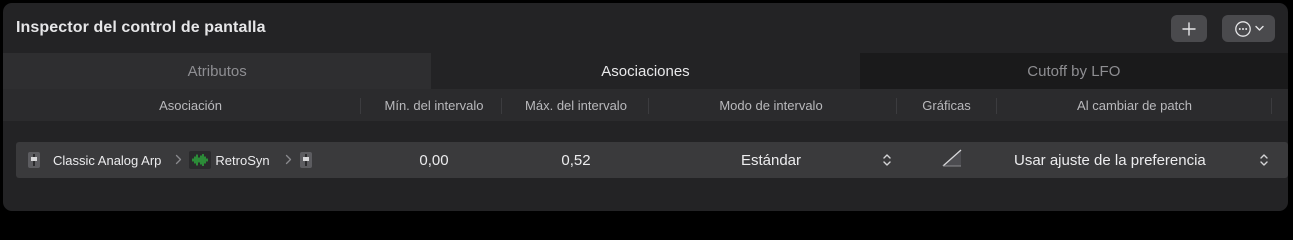 The width and height of the screenshot is (1293, 240). I want to click on plugin-name: RetroSyn, so click(242, 160).